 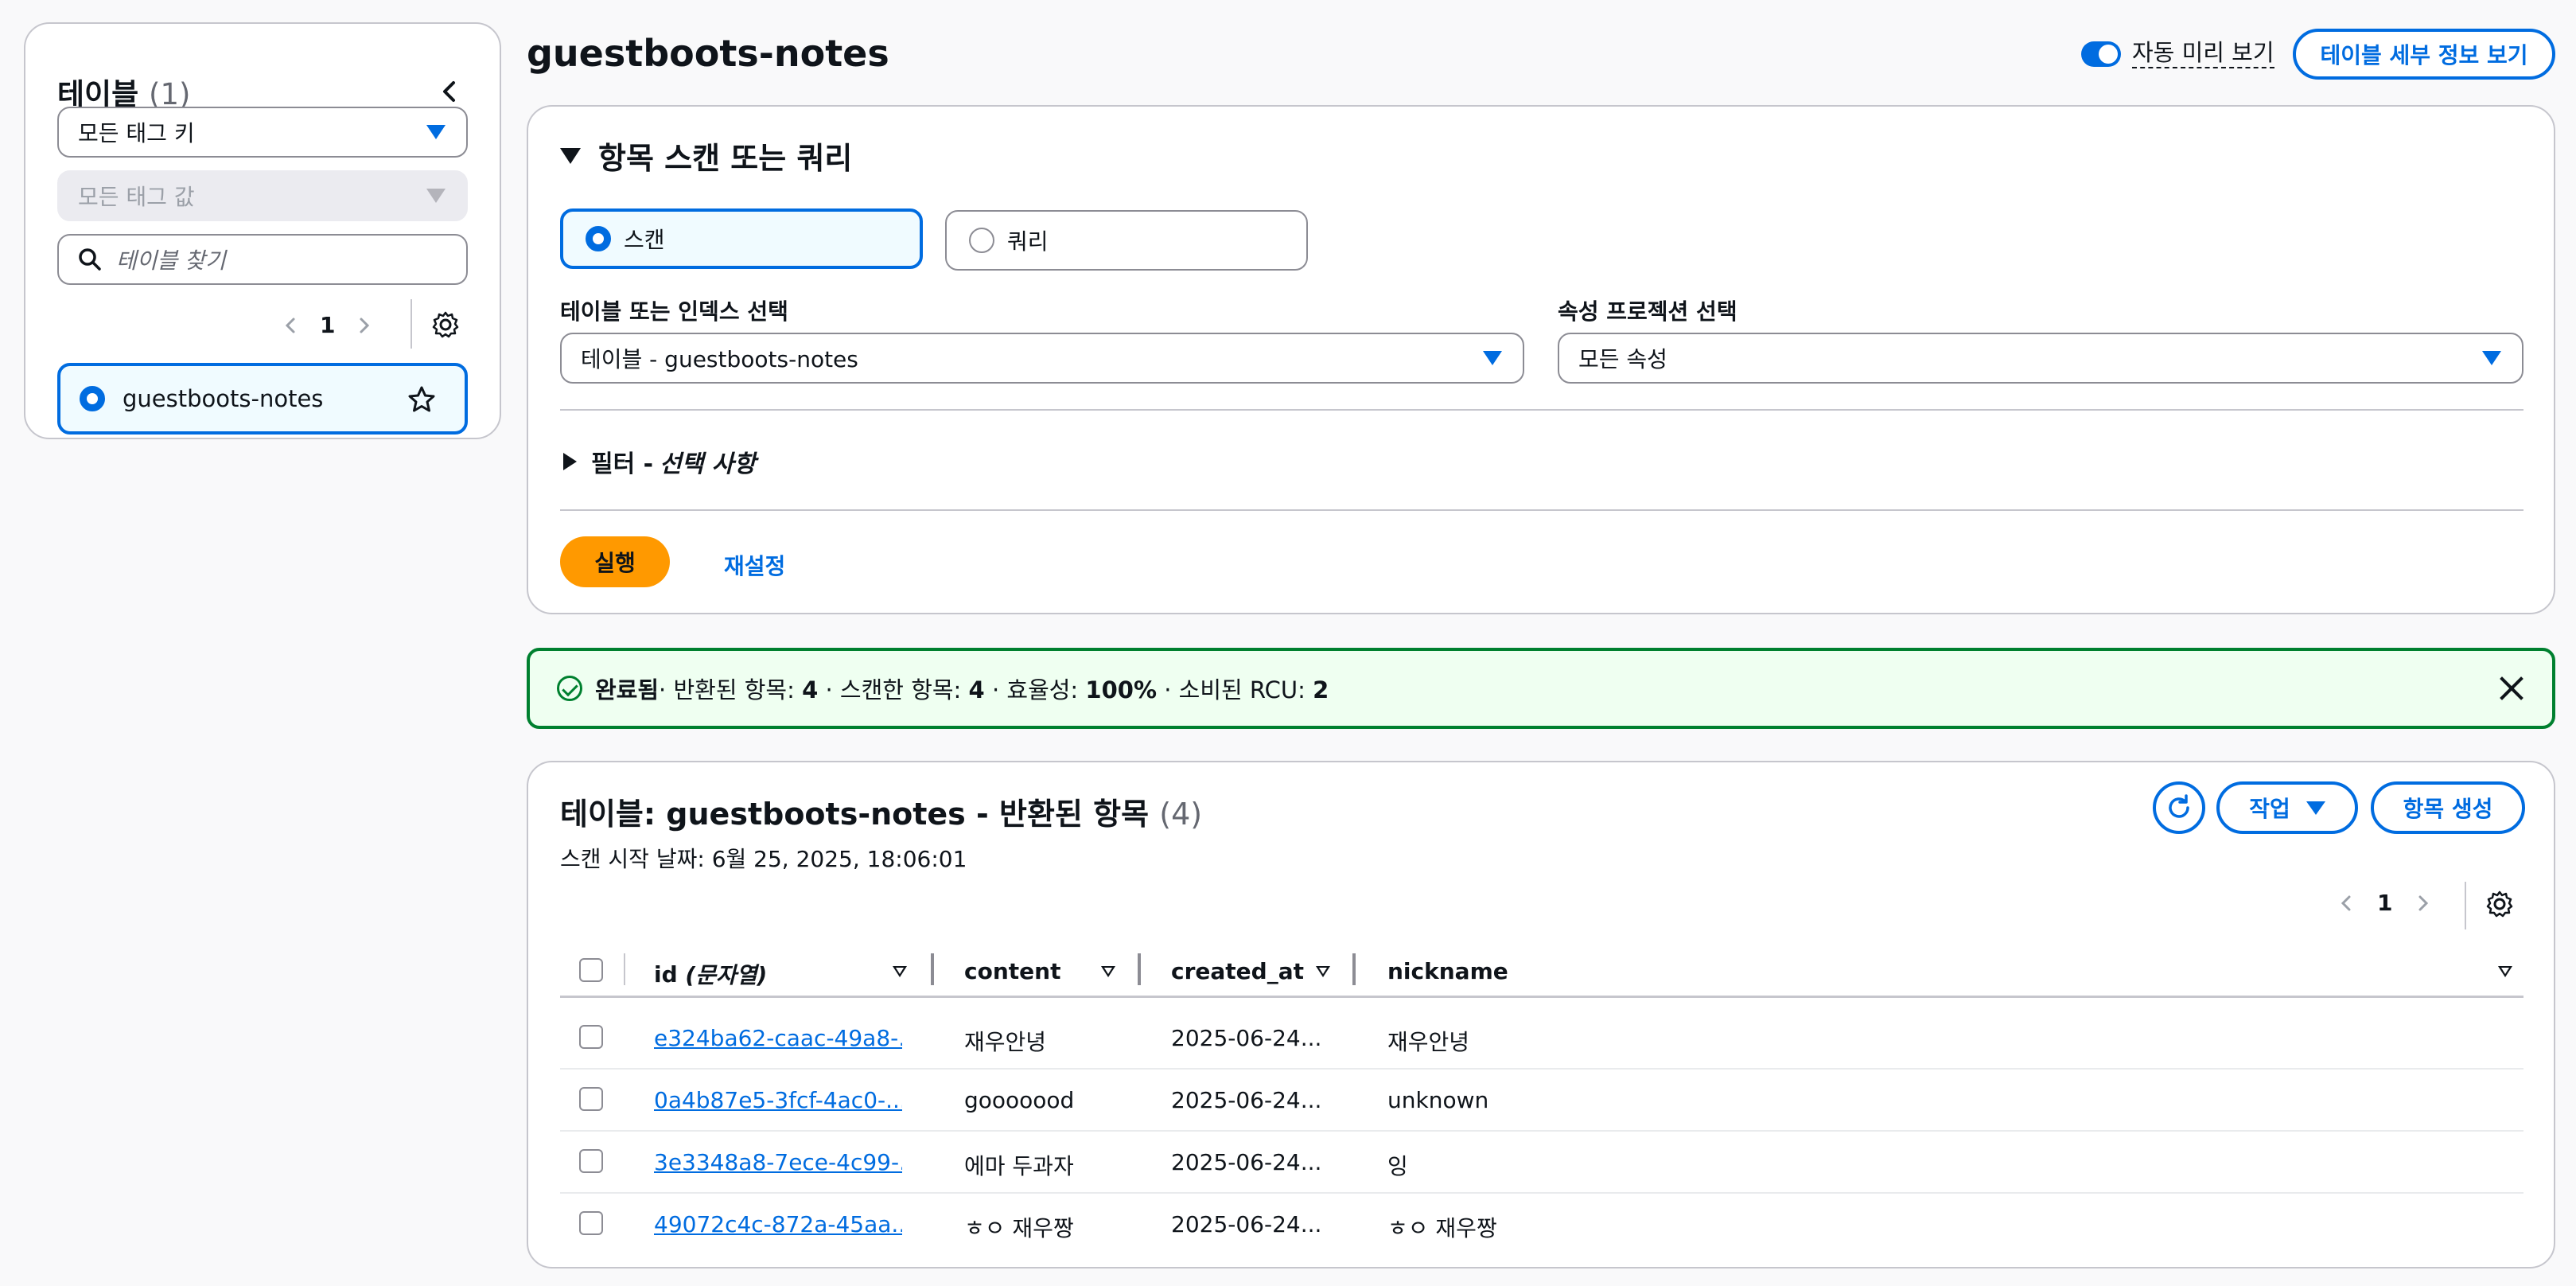 What do you see at coordinates (2041, 359) in the screenshot?
I see `projection-select: 모든 속성` at bounding box center [2041, 359].